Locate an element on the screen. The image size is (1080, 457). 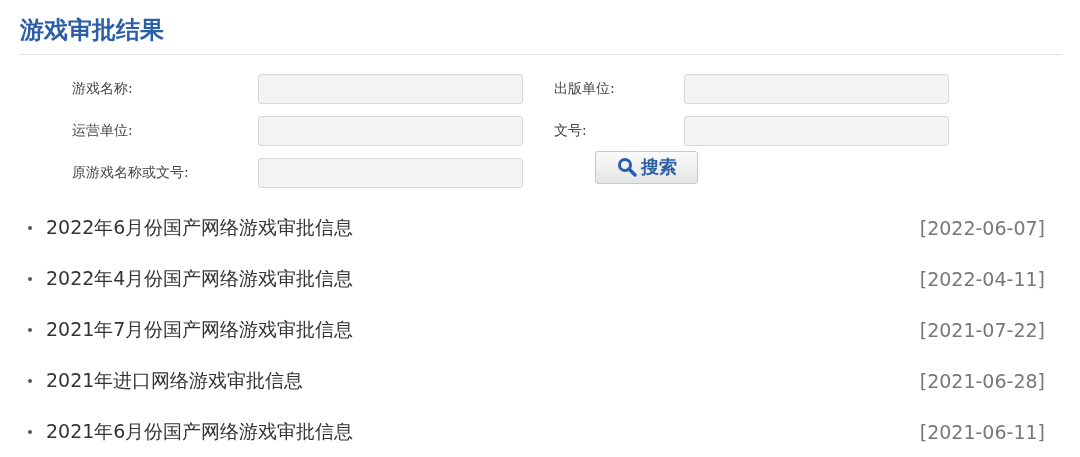
news-link: 2022年4月份国产网络游戏审批信息 is located at coordinates (483, 278).